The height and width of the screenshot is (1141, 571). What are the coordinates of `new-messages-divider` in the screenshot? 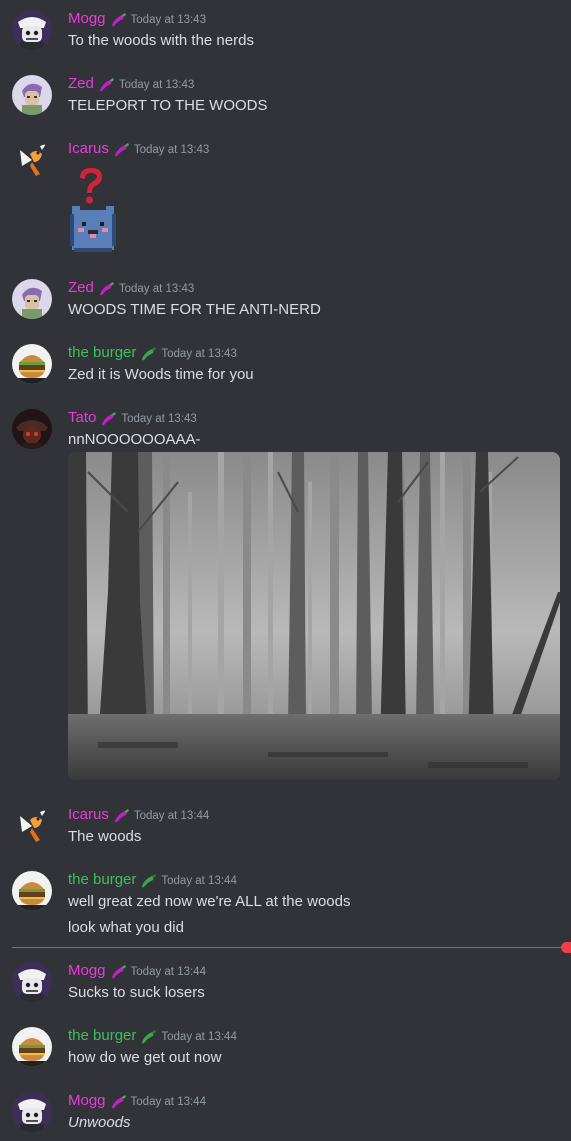 It's located at (287, 947).